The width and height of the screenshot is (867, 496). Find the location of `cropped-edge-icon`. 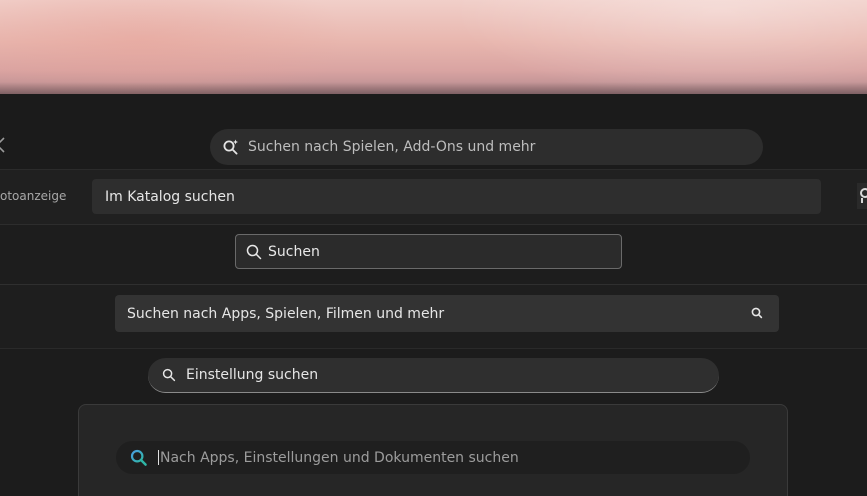

cropped-edge-icon is located at coordinates (862, 196).